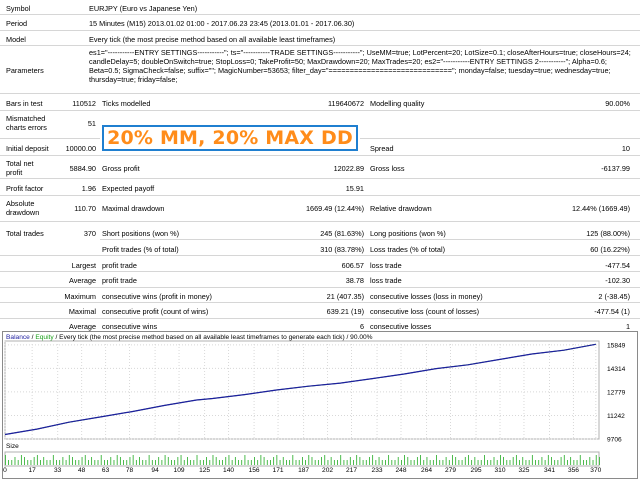 The image size is (640, 480). I want to click on spread-label: Spread, so click(382, 148).